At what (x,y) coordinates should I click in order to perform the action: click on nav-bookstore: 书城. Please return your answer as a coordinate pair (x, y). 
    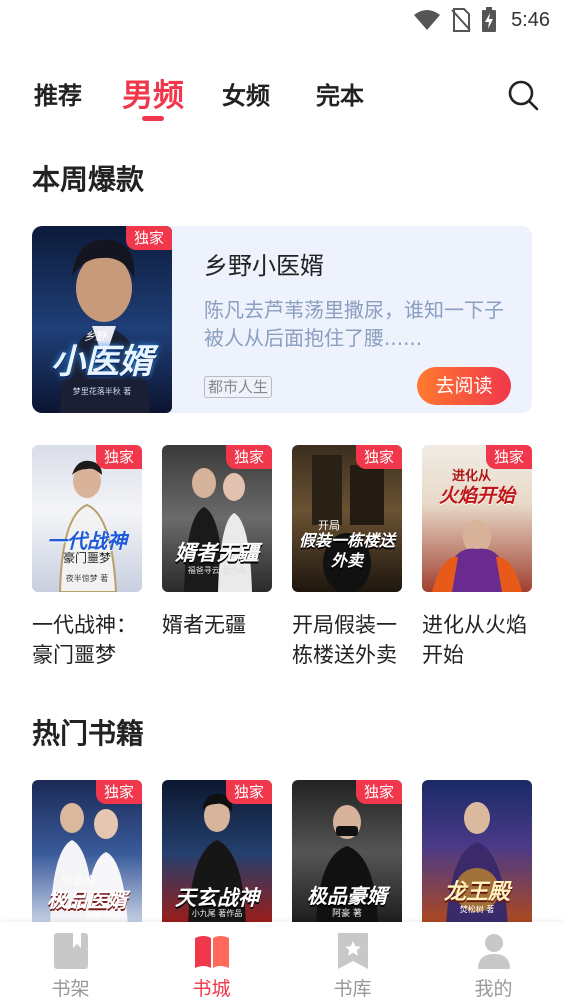
    Looking at the image, I should click on (211, 962).